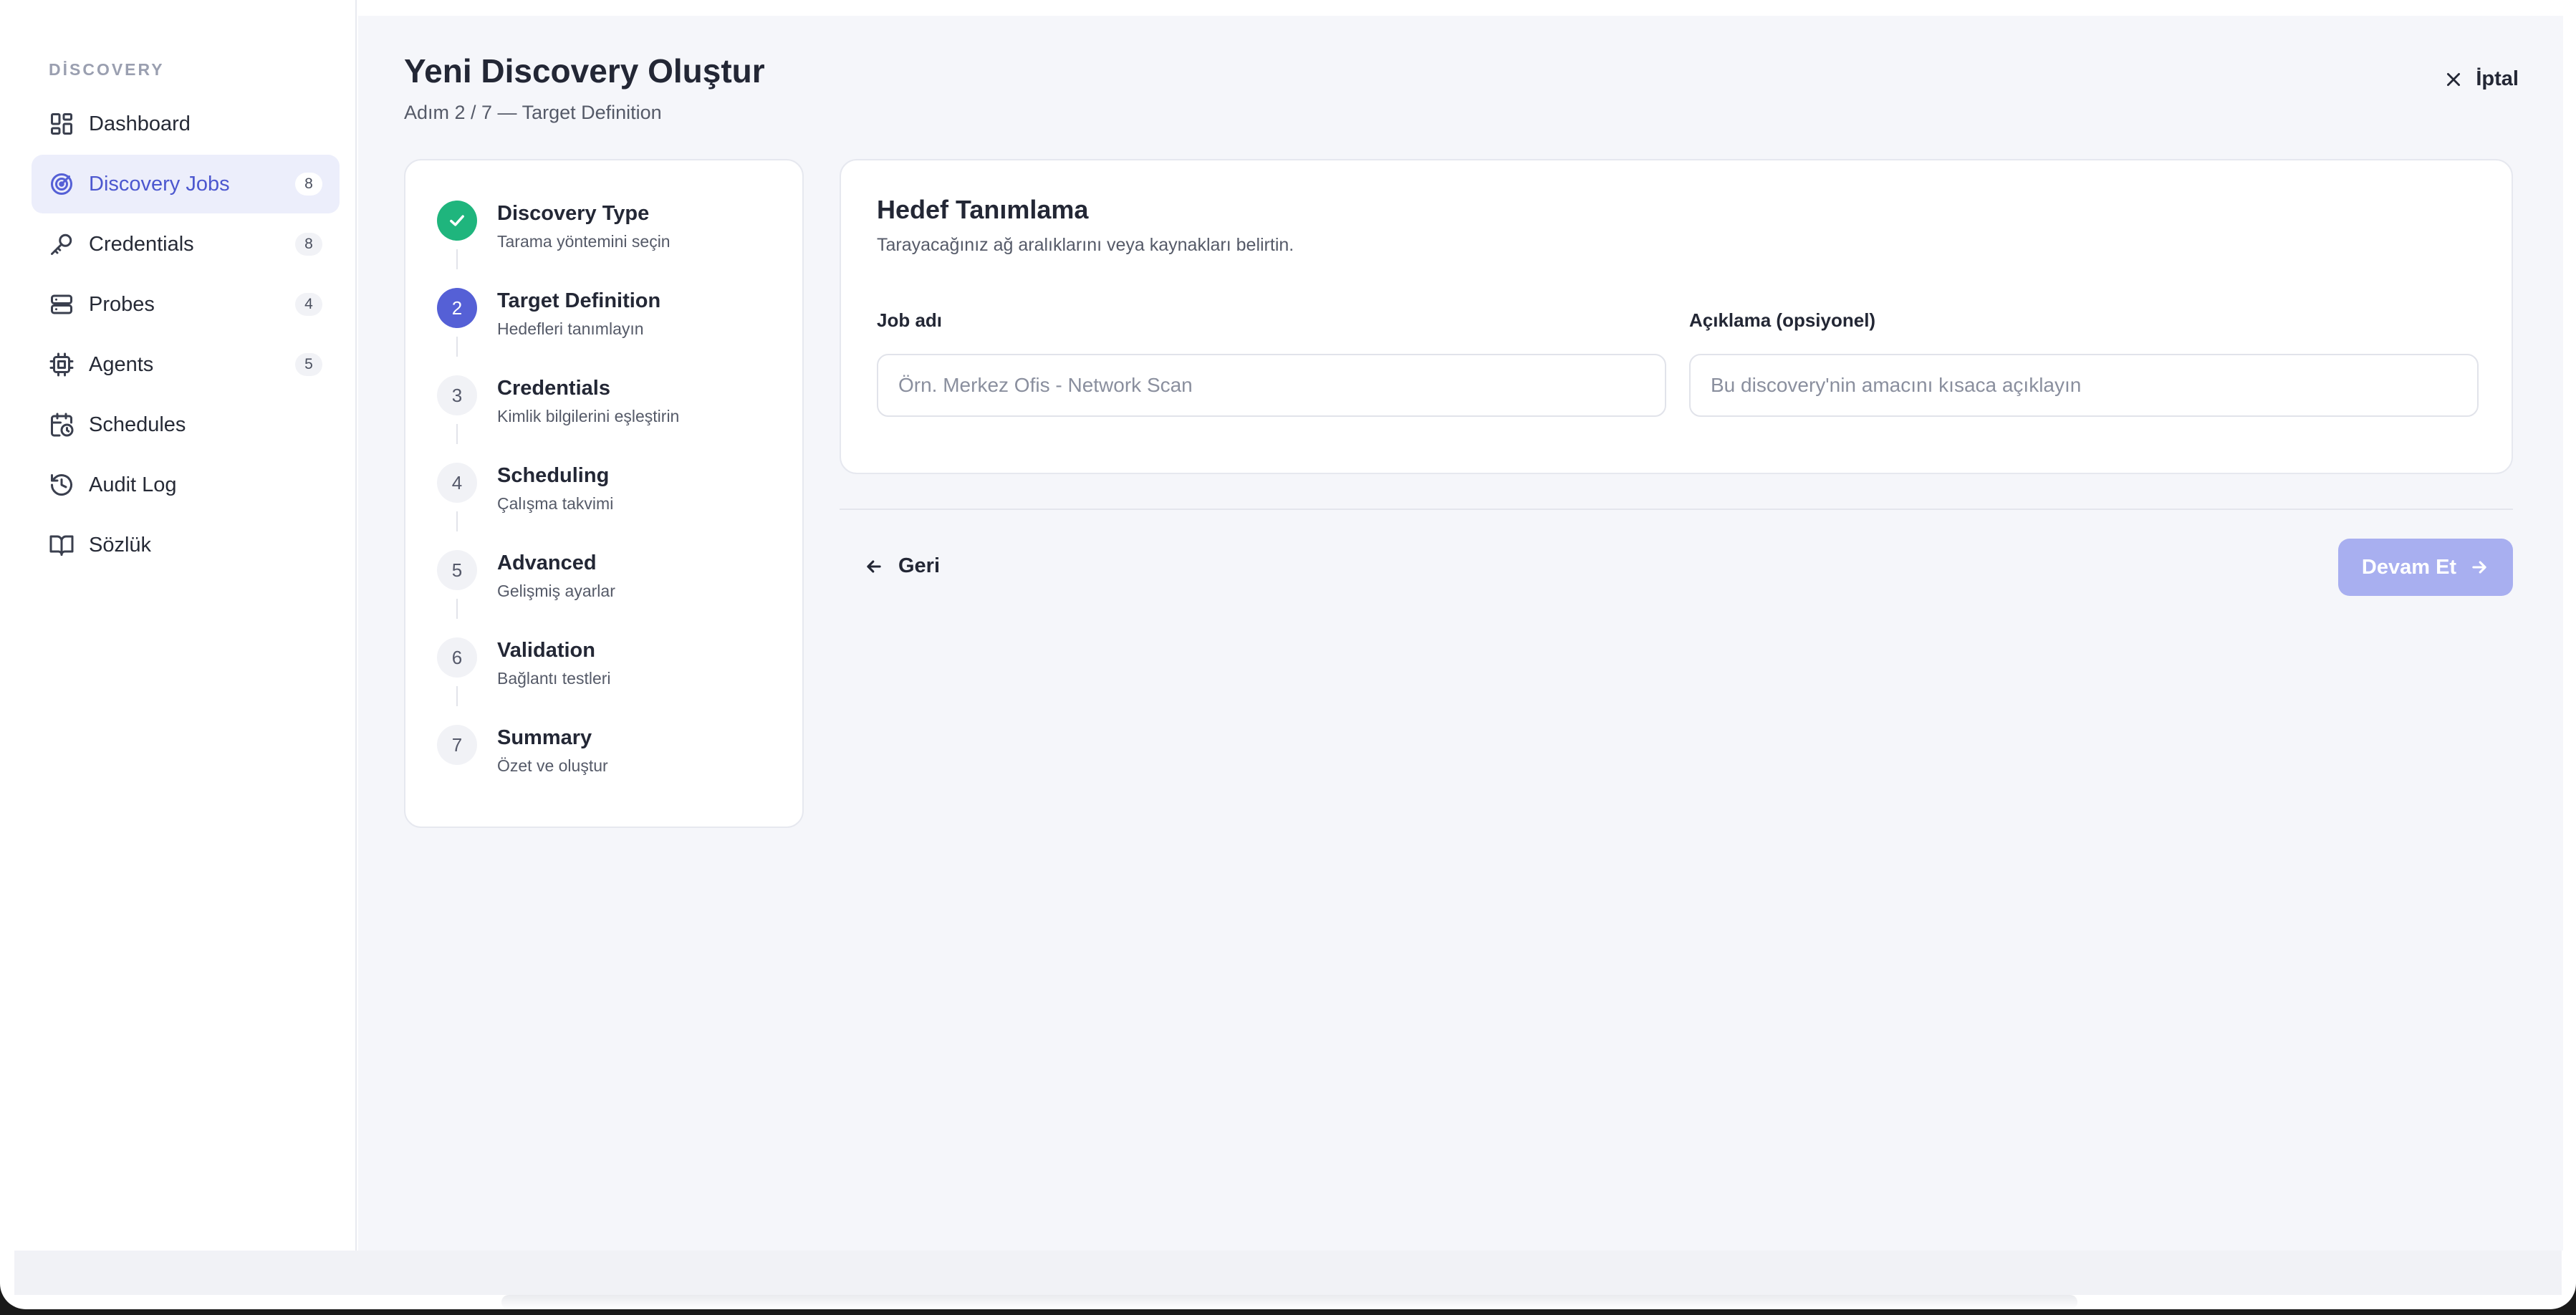 The width and height of the screenshot is (2576, 1315). Describe the element at coordinates (546, 650) in the screenshot. I see `step-title: Validation` at that location.